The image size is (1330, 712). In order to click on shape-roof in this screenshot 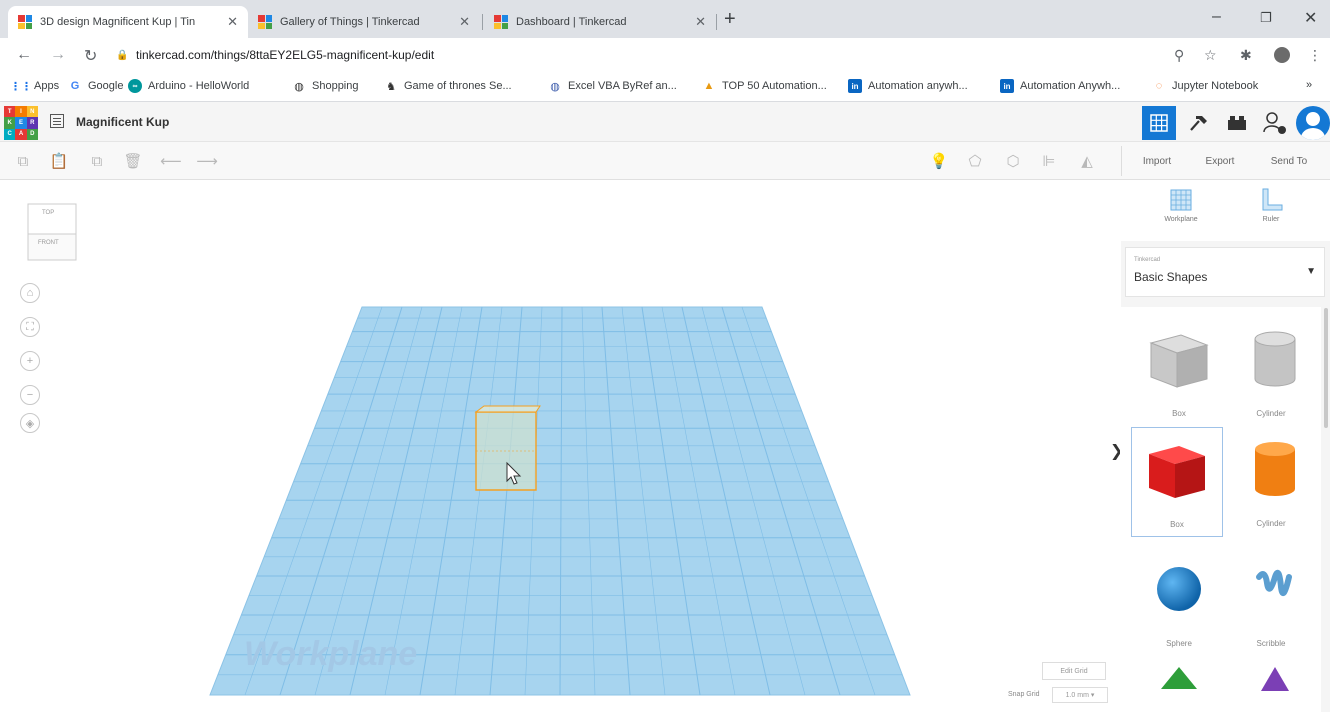, I will do `click(1179, 685)`.